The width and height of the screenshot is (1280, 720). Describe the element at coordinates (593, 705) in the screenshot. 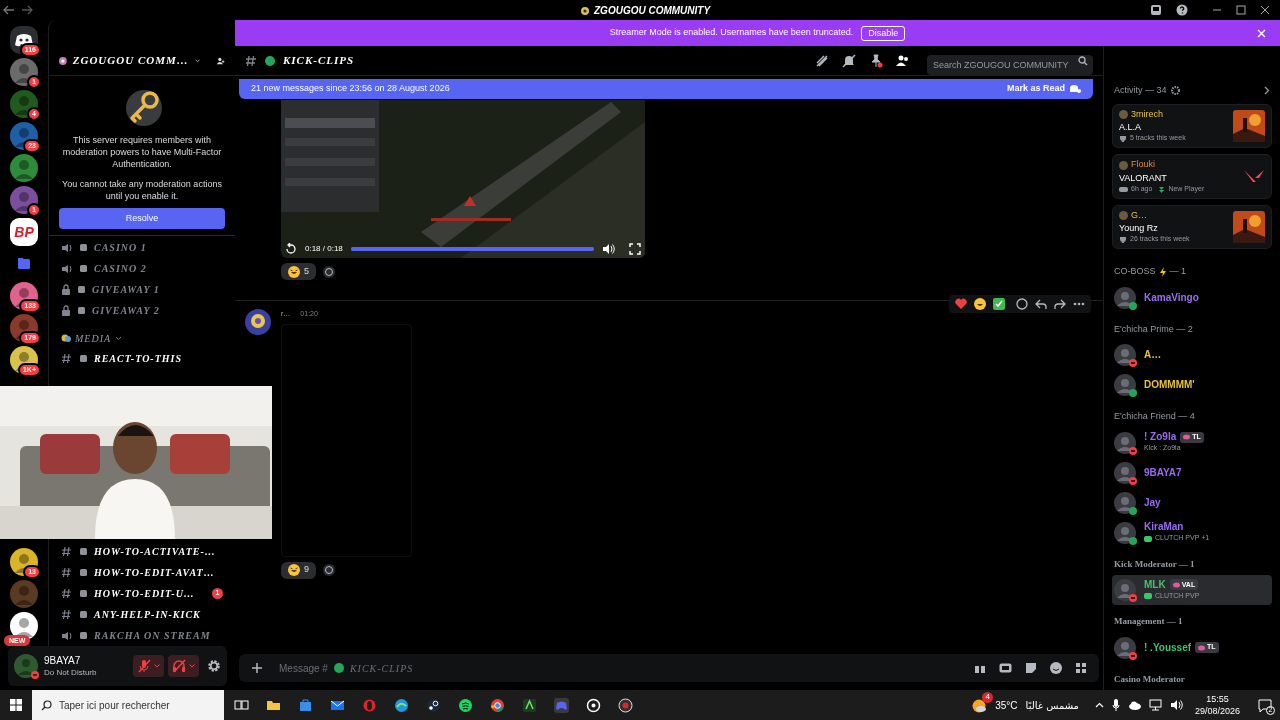

I see `target-icon` at that location.